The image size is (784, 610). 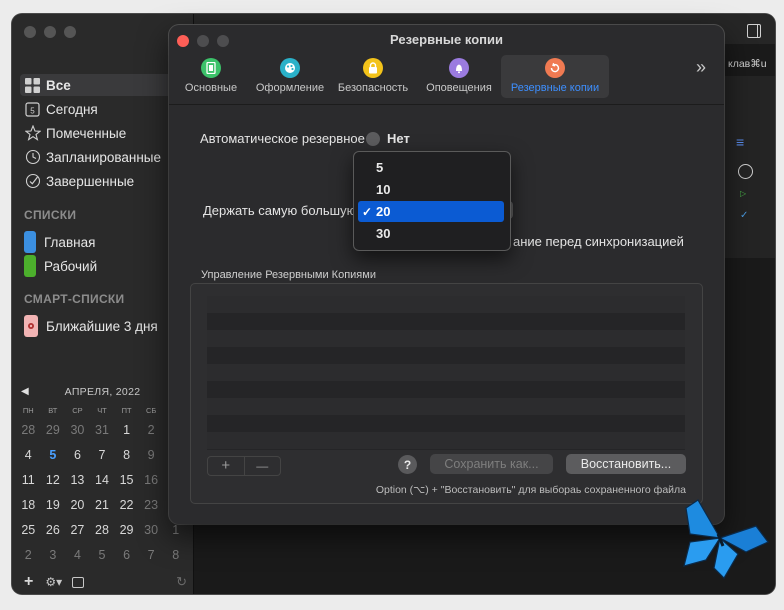 What do you see at coordinates (28, 480) in the screenshot?
I see `calendar-day: 11` at bounding box center [28, 480].